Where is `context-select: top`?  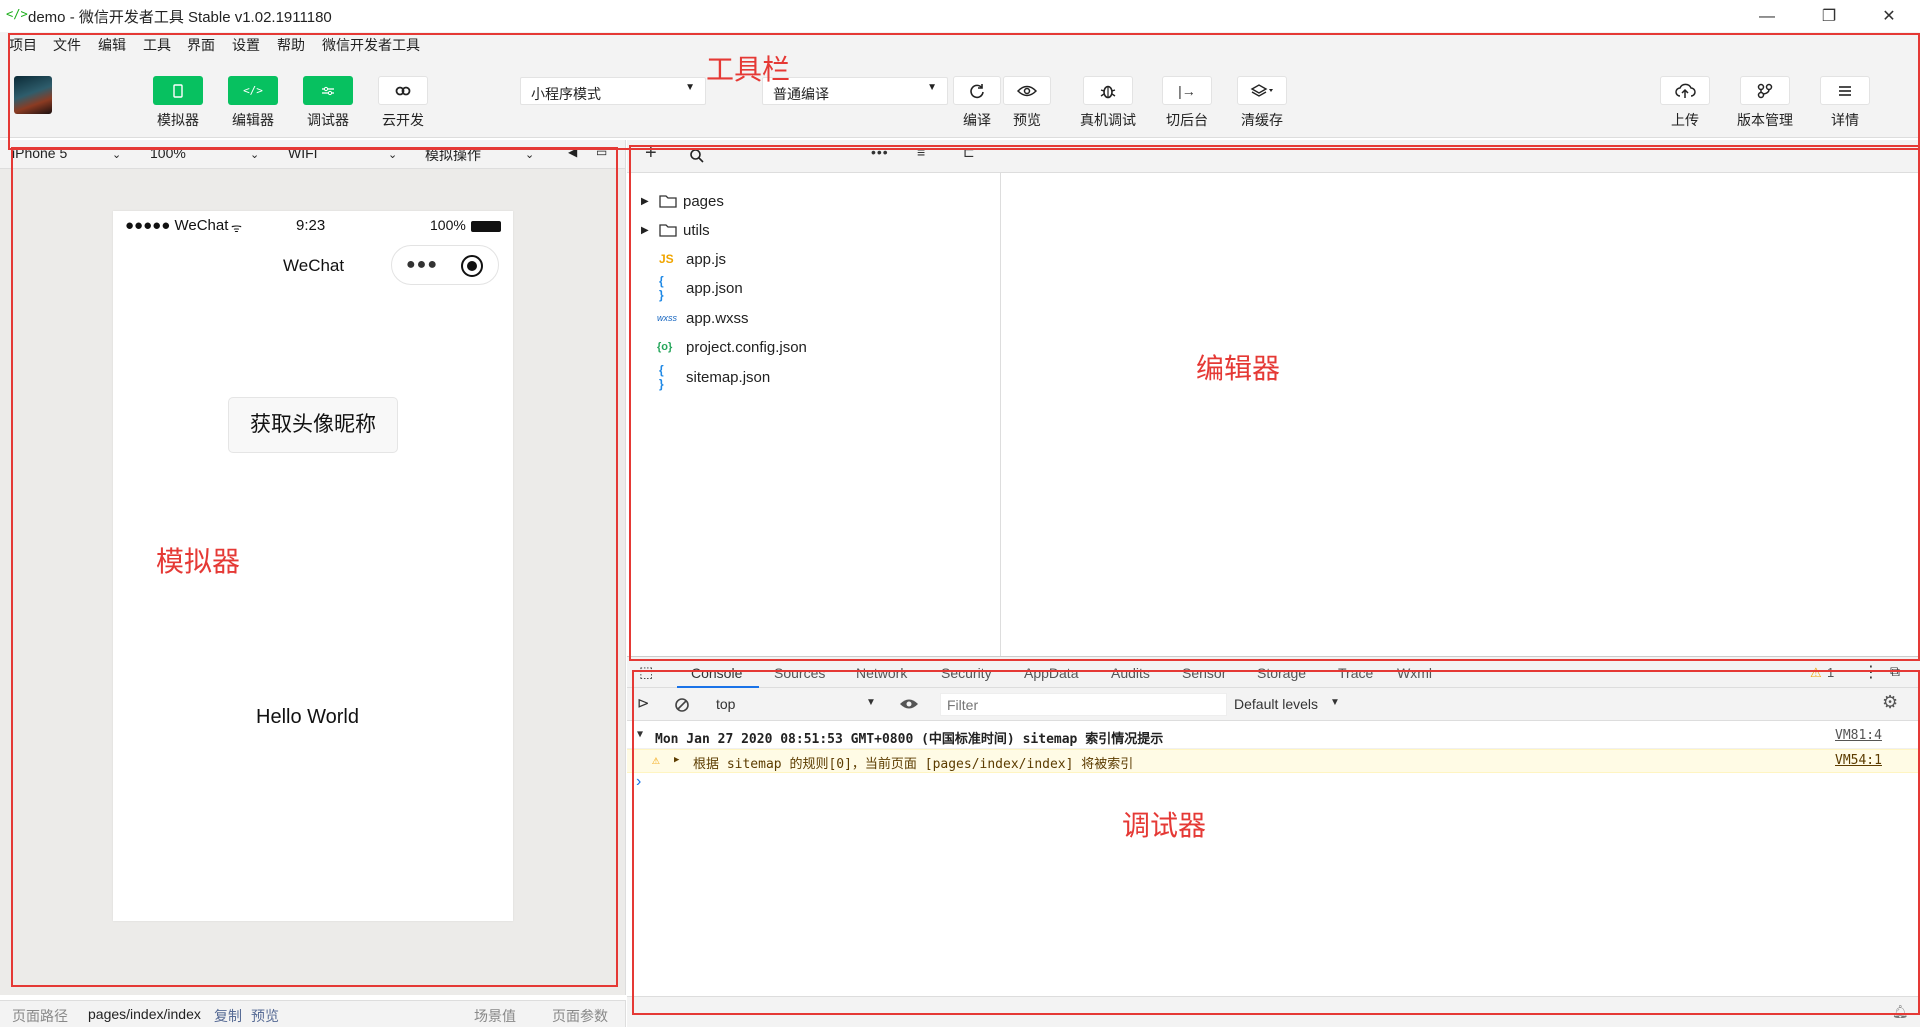
context-select: top is located at coordinates (725, 704).